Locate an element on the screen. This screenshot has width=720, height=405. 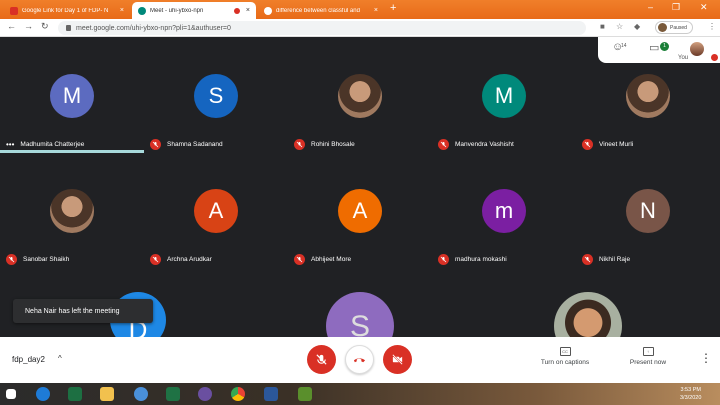
name-row: Shamna Sadanand is located at coordinates (186, 144).